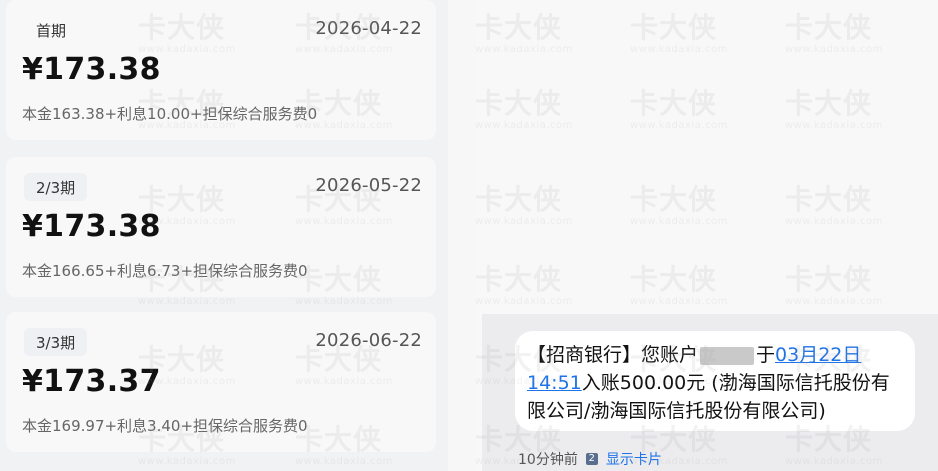 This screenshot has height=471, width=938. Describe the element at coordinates (368, 340) in the screenshot. I see `installment-date: 2026-06-22` at that location.